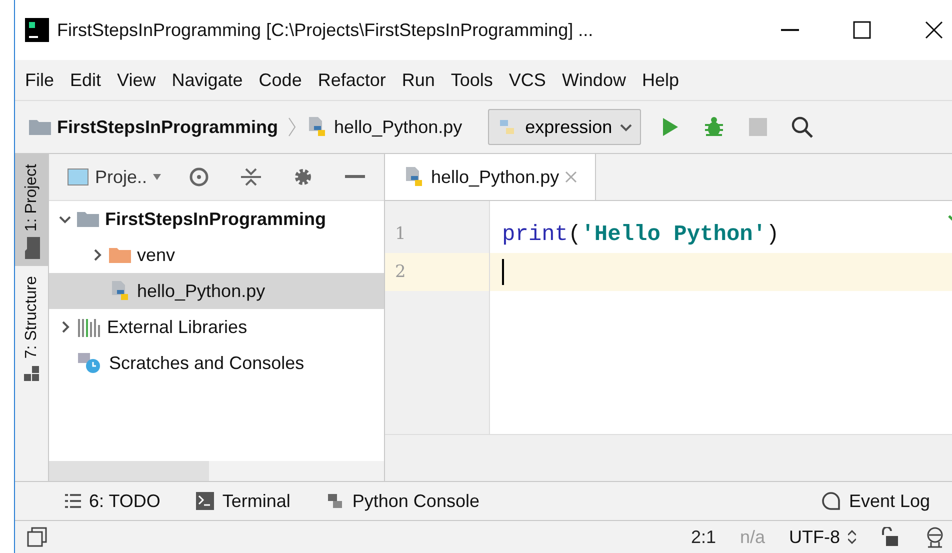 This screenshot has width=952, height=553. What do you see at coordinates (670, 127) in the screenshot?
I see `play-icon` at bounding box center [670, 127].